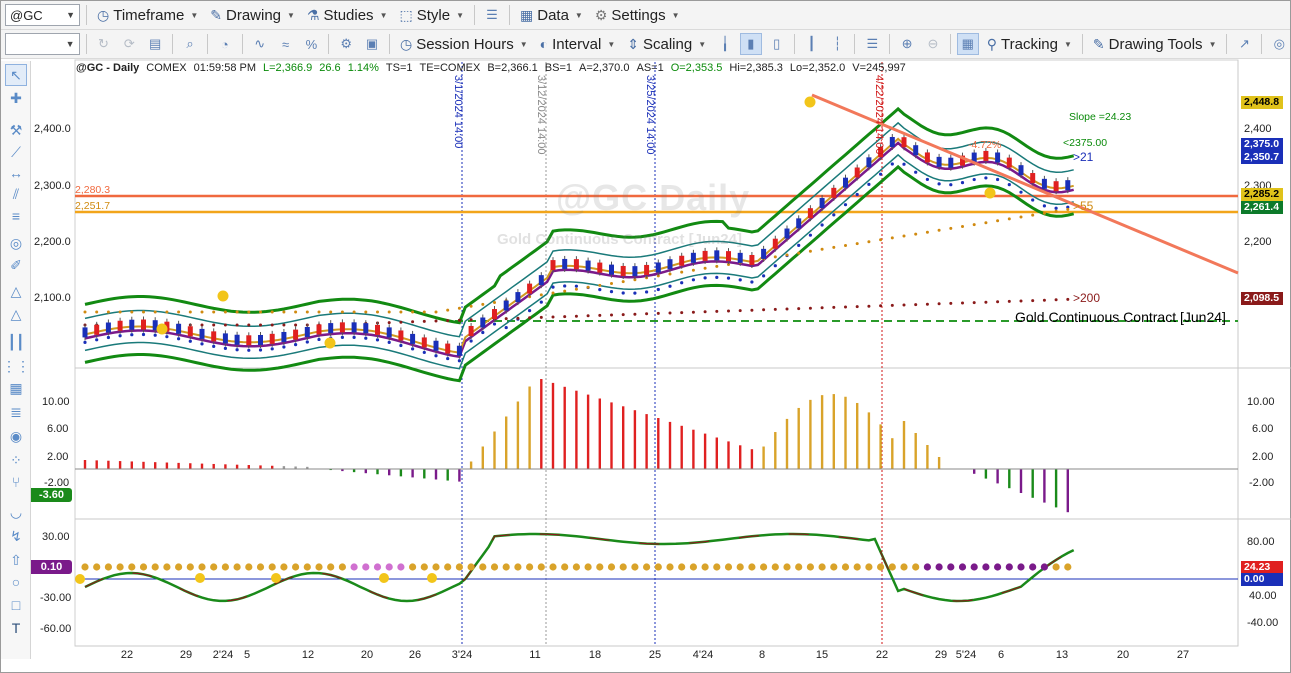 The height and width of the screenshot is (673, 1291). Describe the element at coordinates (650, 68) in the screenshot. I see `info-as: AS=1` at that location.